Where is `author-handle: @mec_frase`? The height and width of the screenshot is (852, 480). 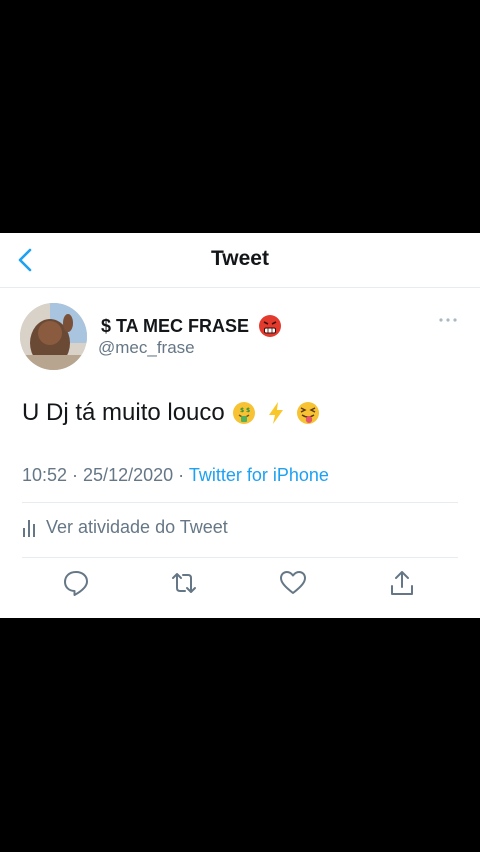 author-handle: @mec_frase is located at coordinates (146, 348).